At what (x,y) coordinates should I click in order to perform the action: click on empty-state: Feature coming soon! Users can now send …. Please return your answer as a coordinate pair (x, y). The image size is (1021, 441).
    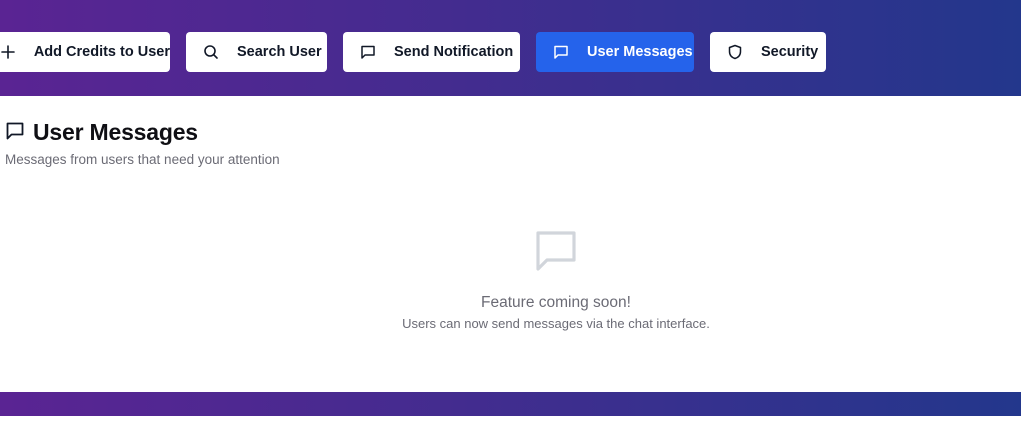
    Looking at the image, I should click on (556, 279).